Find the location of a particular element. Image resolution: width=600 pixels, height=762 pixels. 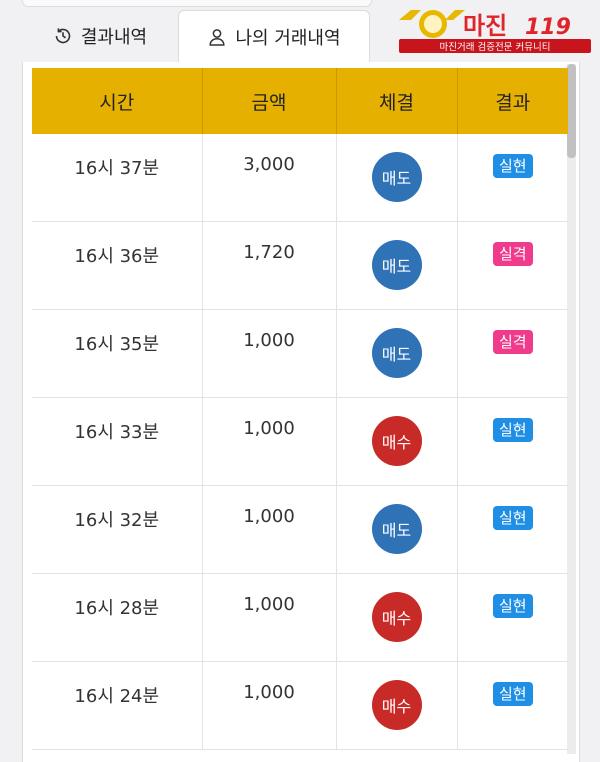

header-trade: 체결 is located at coordinates (397, 101).